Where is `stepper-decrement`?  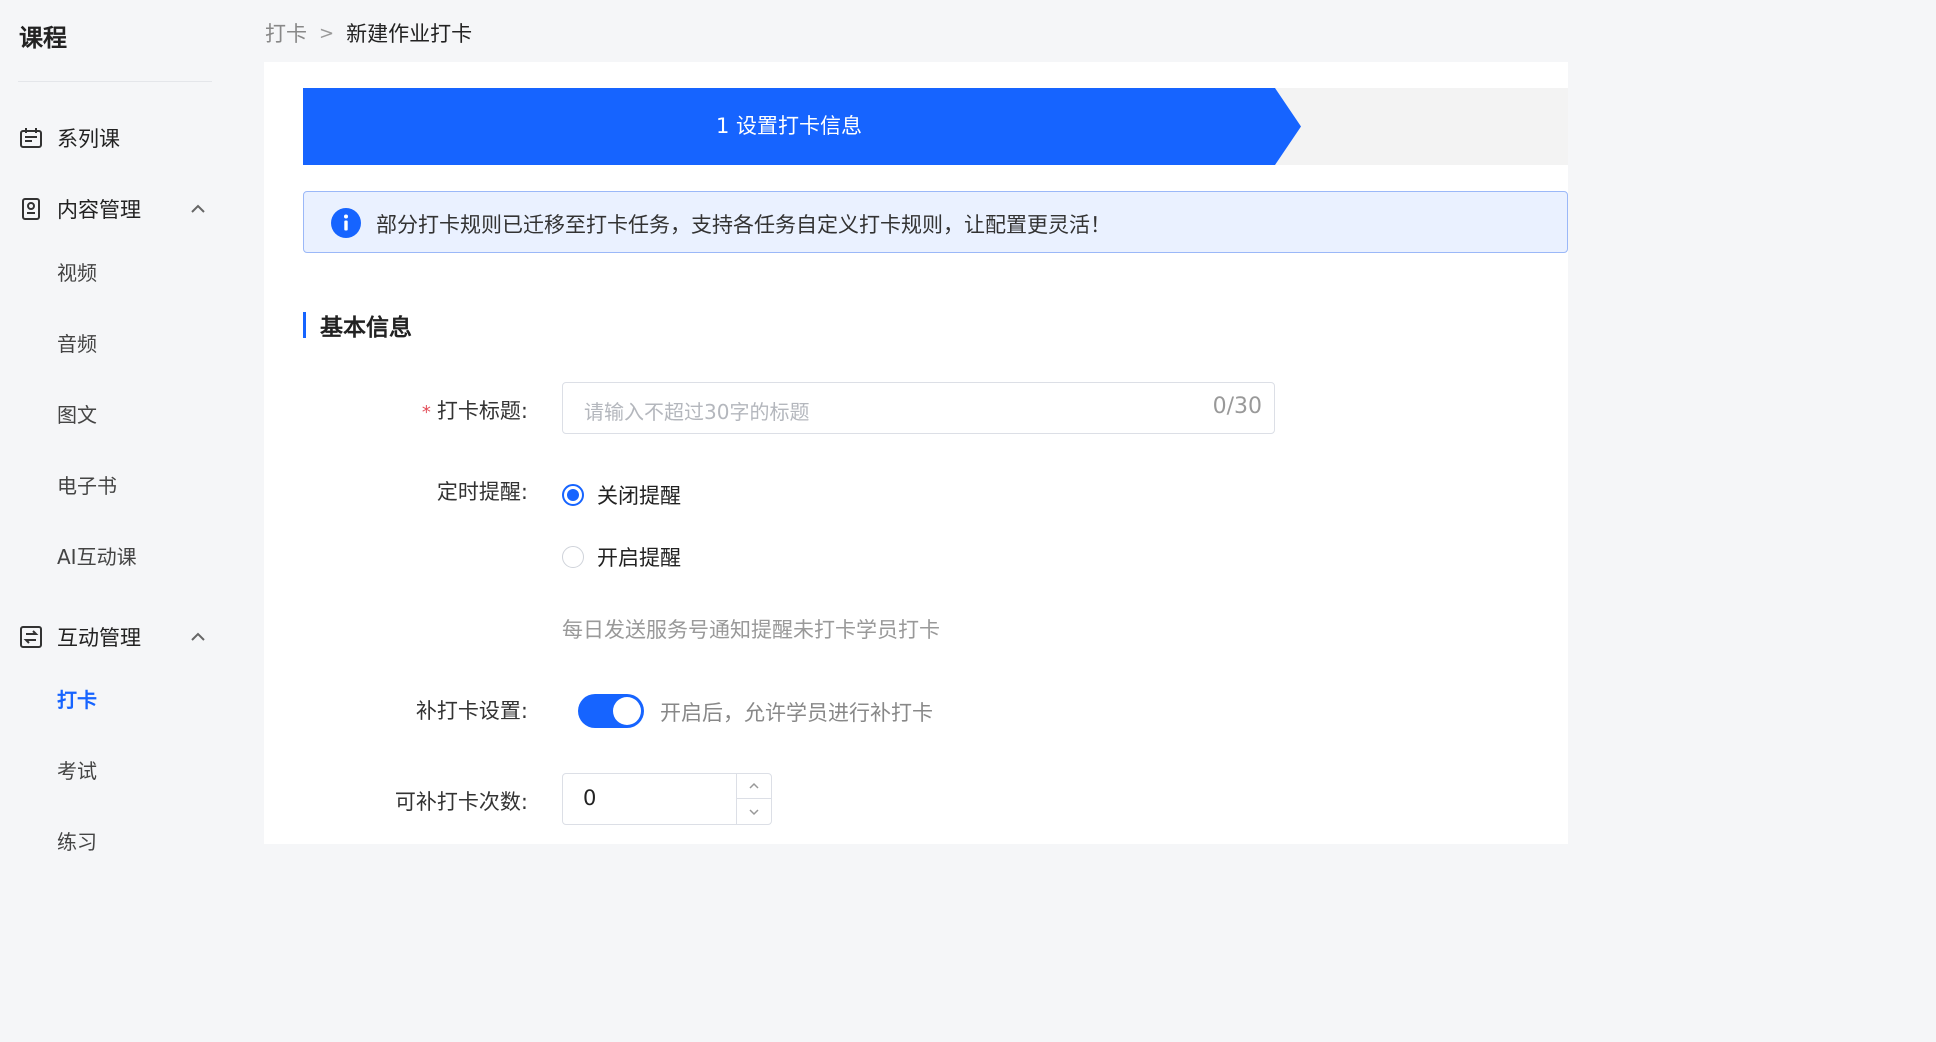 stepper-decrement is located at coordinates (754, 811).